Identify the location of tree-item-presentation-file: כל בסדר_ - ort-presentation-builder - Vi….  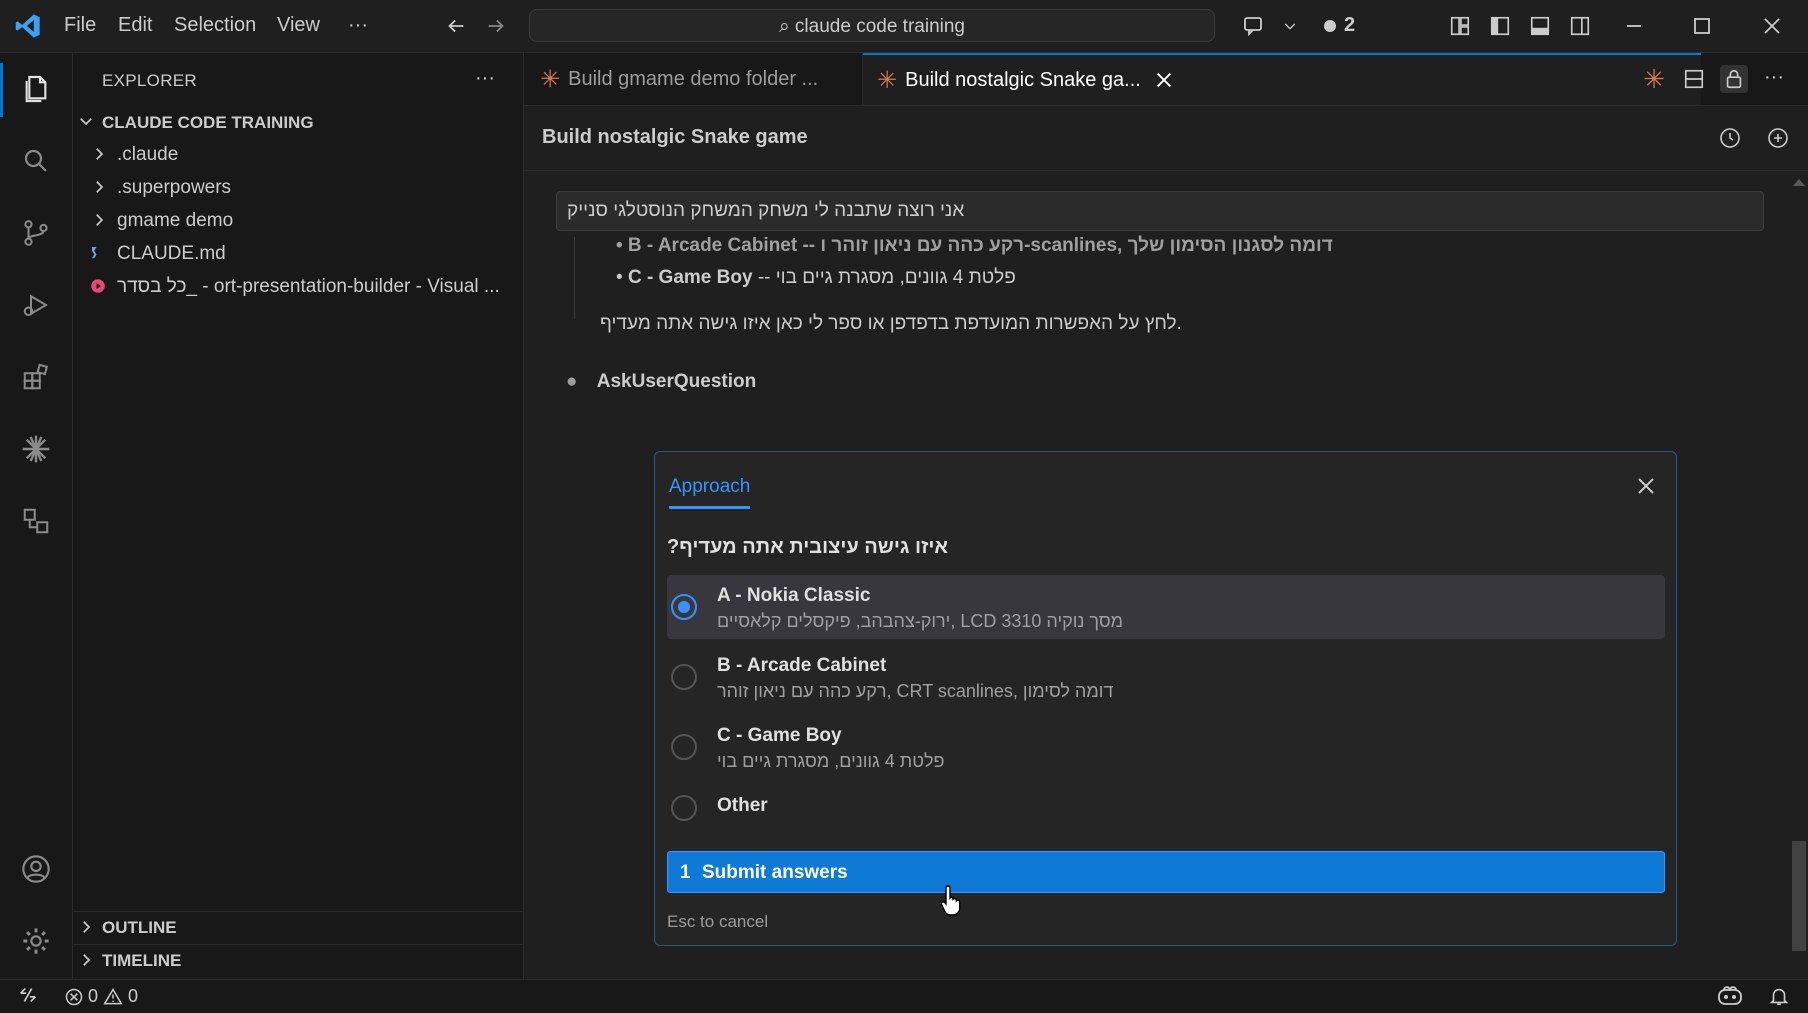
(298, 287).